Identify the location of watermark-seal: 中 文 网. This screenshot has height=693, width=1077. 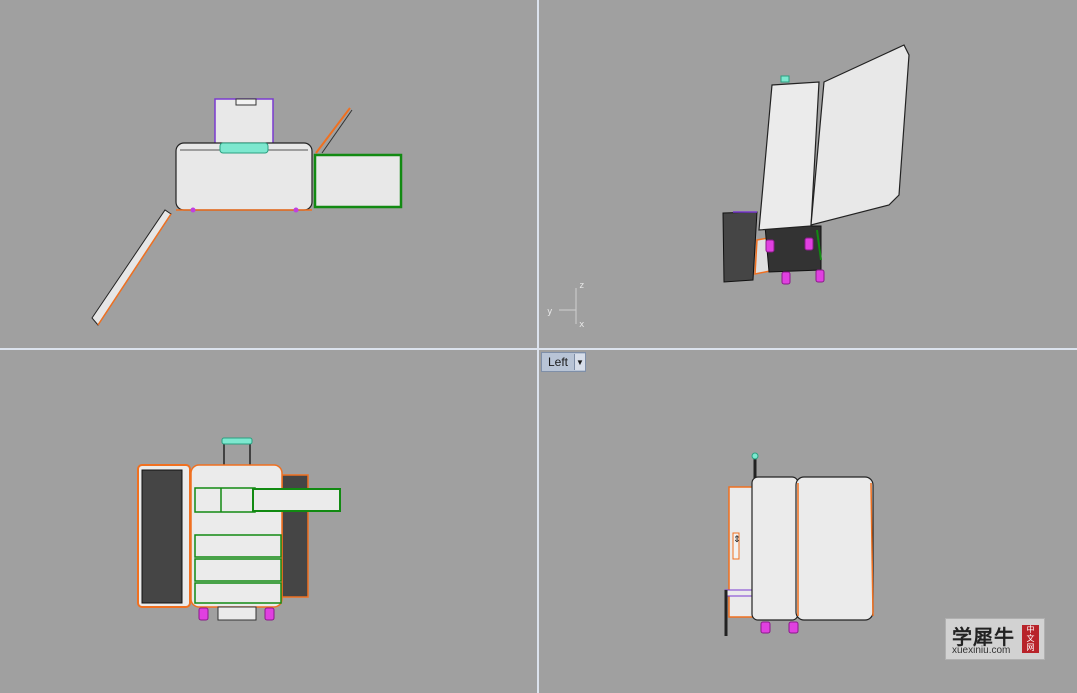
(1030, 639).